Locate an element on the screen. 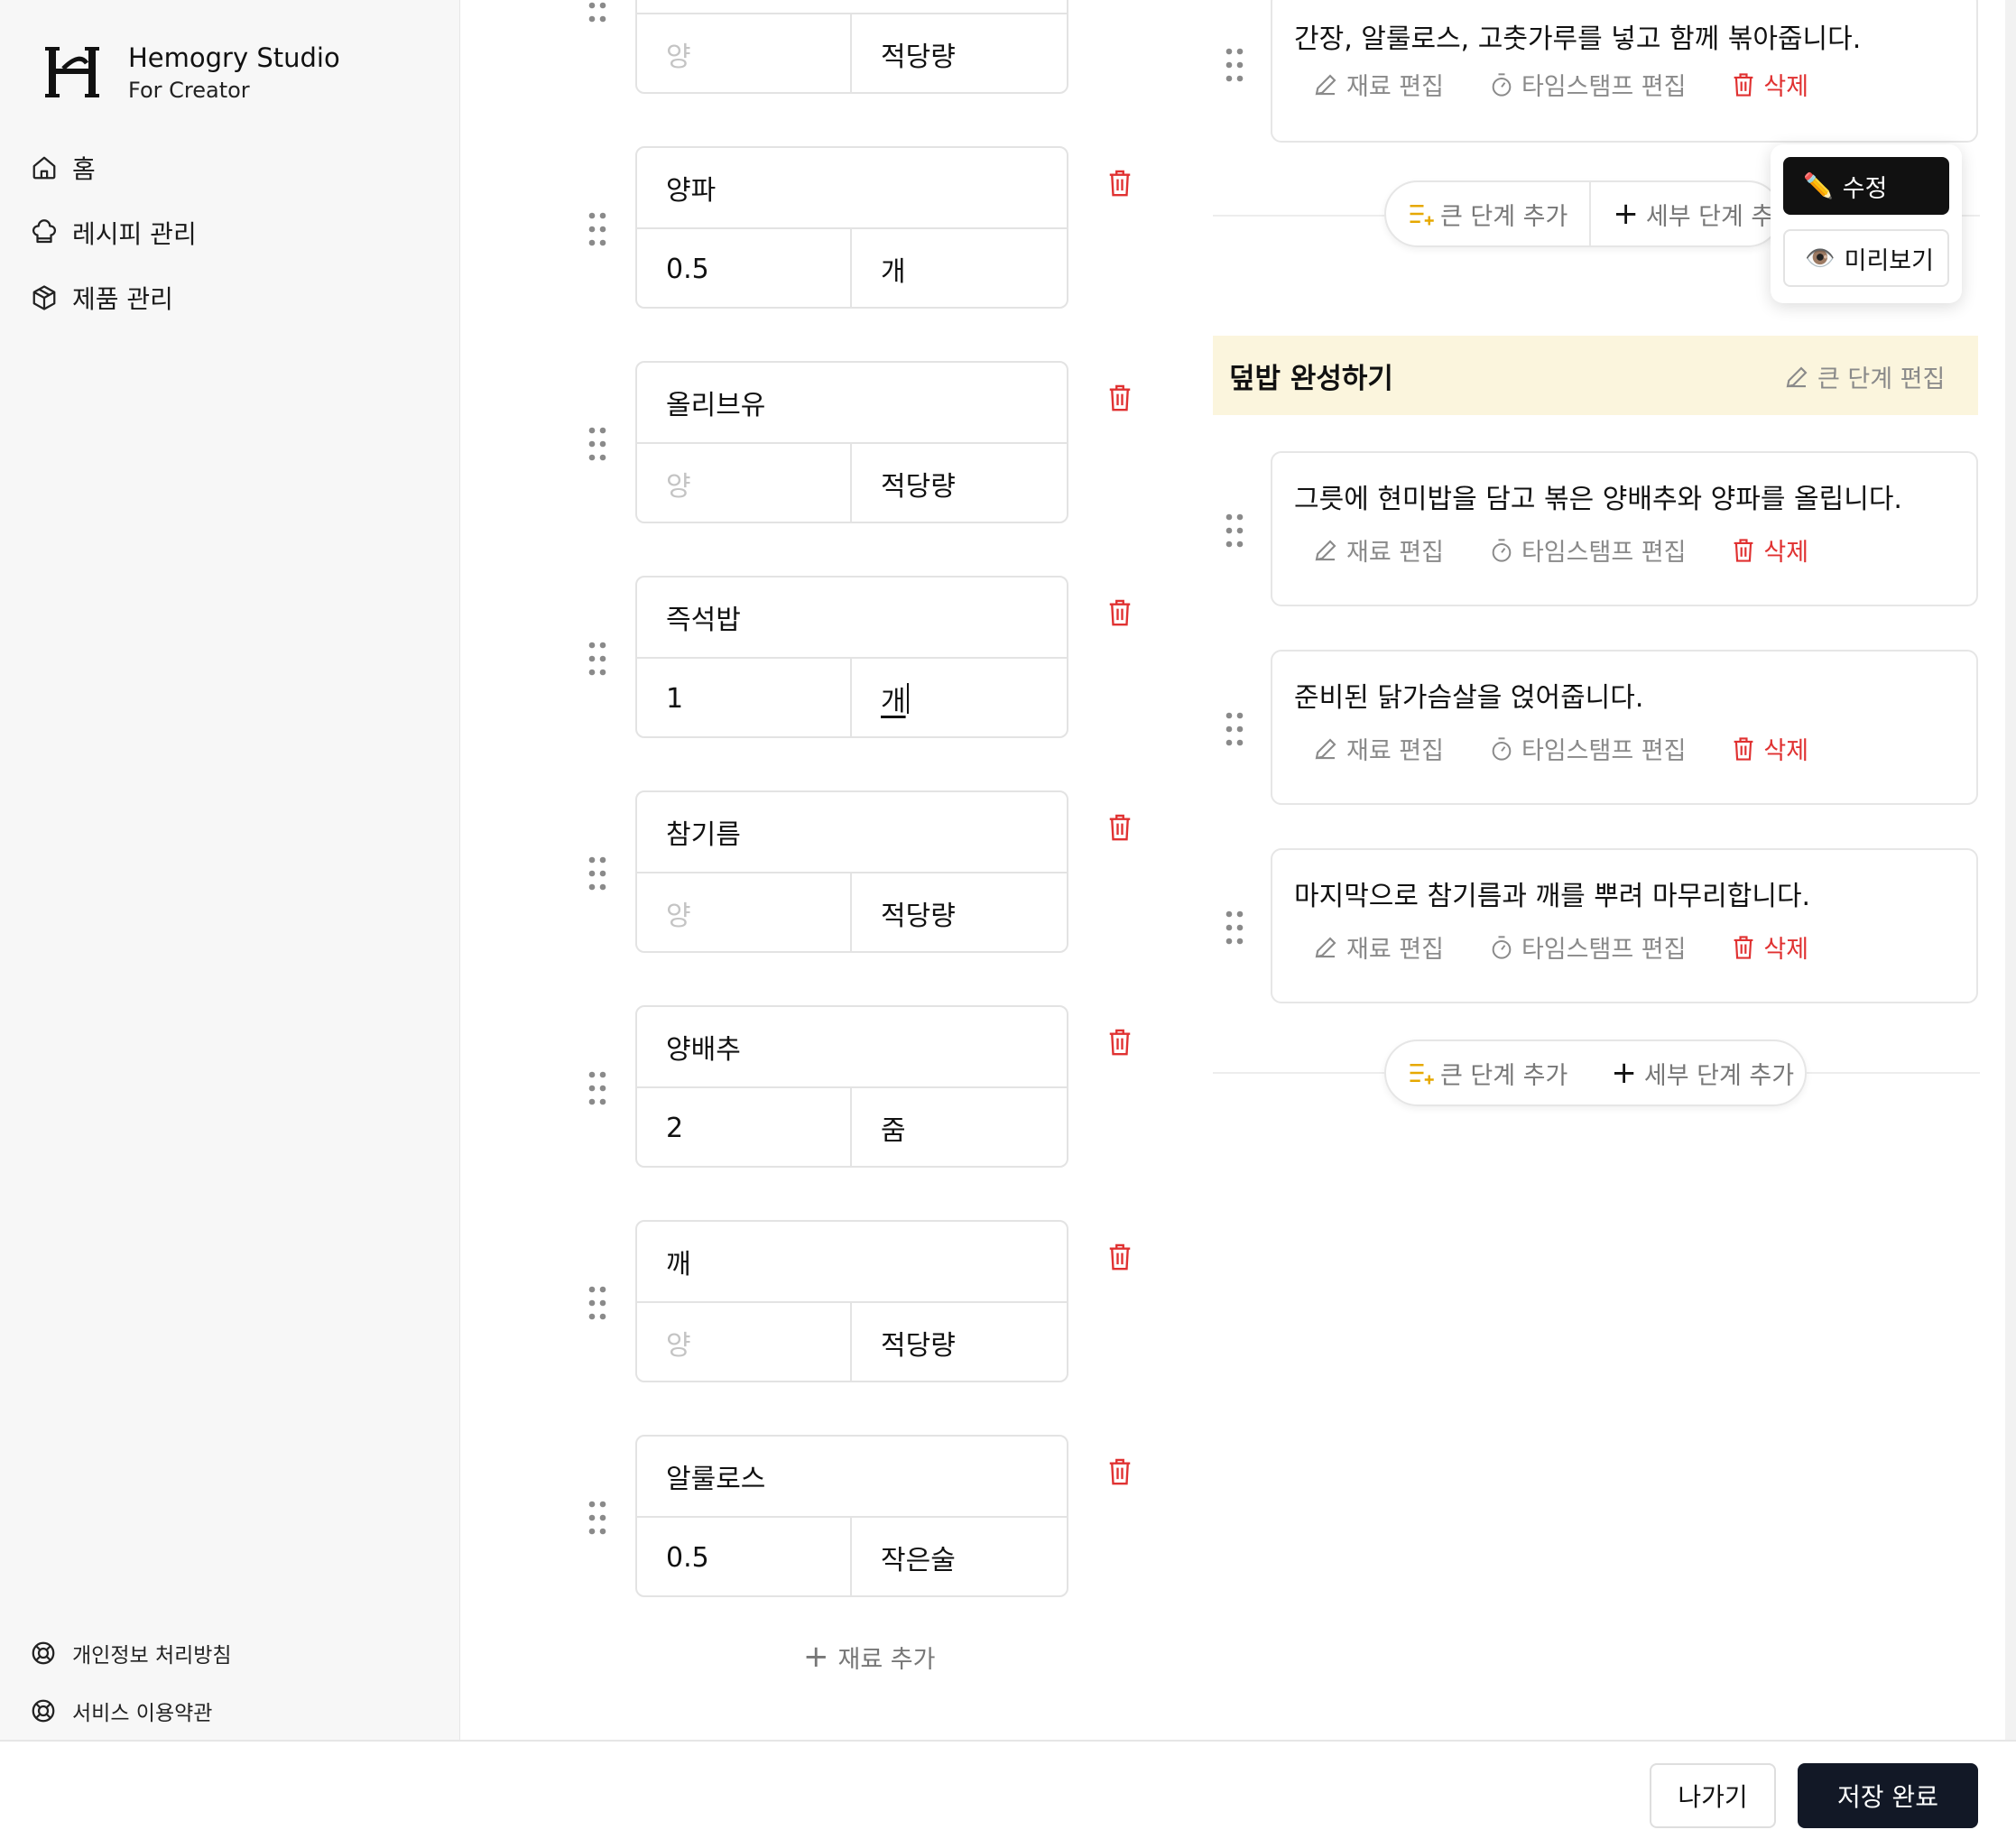  privacy-policy-link: 개인정보 처리방침 is located at coordinates (130, 1653).